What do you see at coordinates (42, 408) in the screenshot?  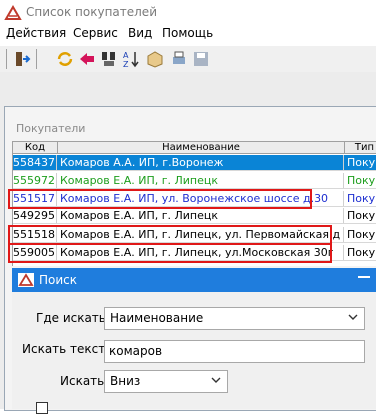 I see `option-checkbox` at bounding box center [42, 408].